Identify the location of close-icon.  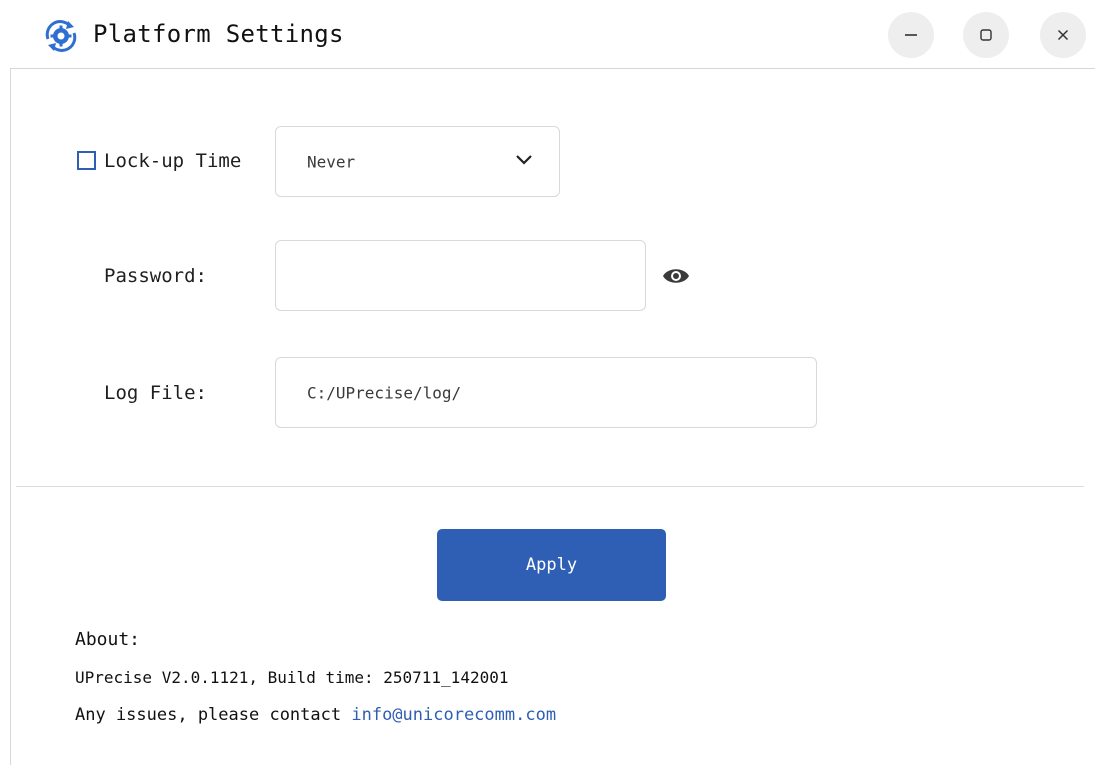
(1063, 35).